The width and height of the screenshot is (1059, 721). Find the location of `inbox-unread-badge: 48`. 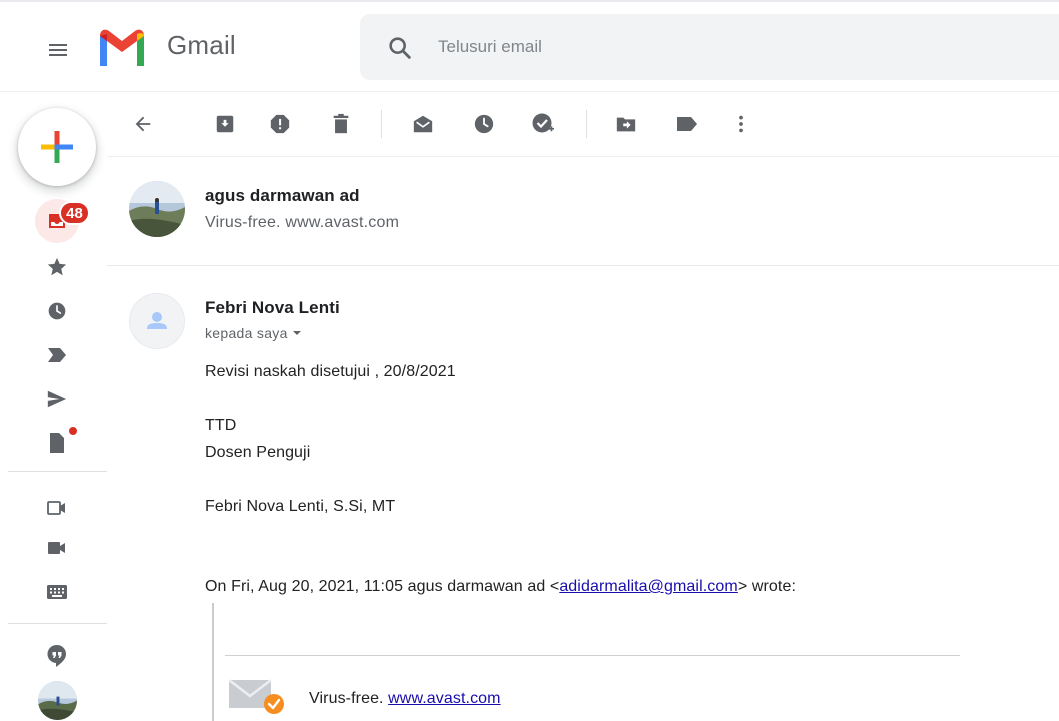

inbox-unread-badge: 48 is located at coordinates (74, 213).